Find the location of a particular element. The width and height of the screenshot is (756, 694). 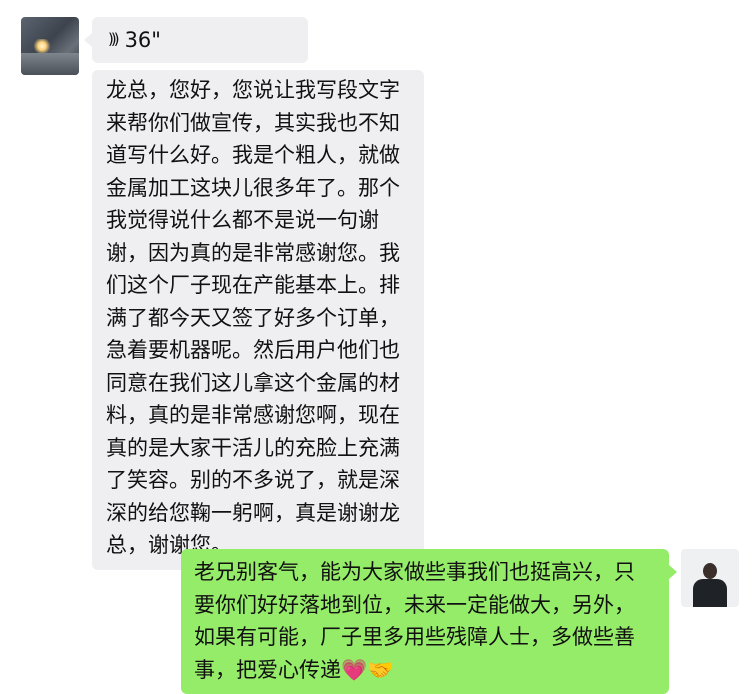

person-body-image is located at coordinates (710, 593).